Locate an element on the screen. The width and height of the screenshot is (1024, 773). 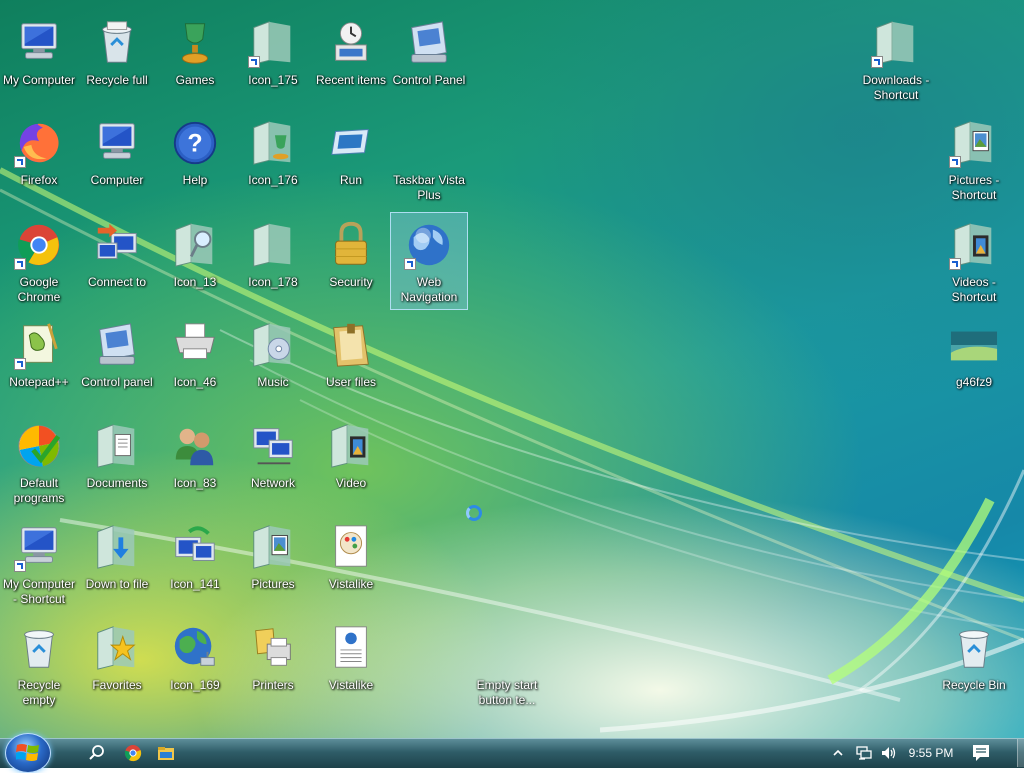
desktop-icon-taskbar-vista-plus: Taskbar Vista Plus is located at coordinates (429, 159).